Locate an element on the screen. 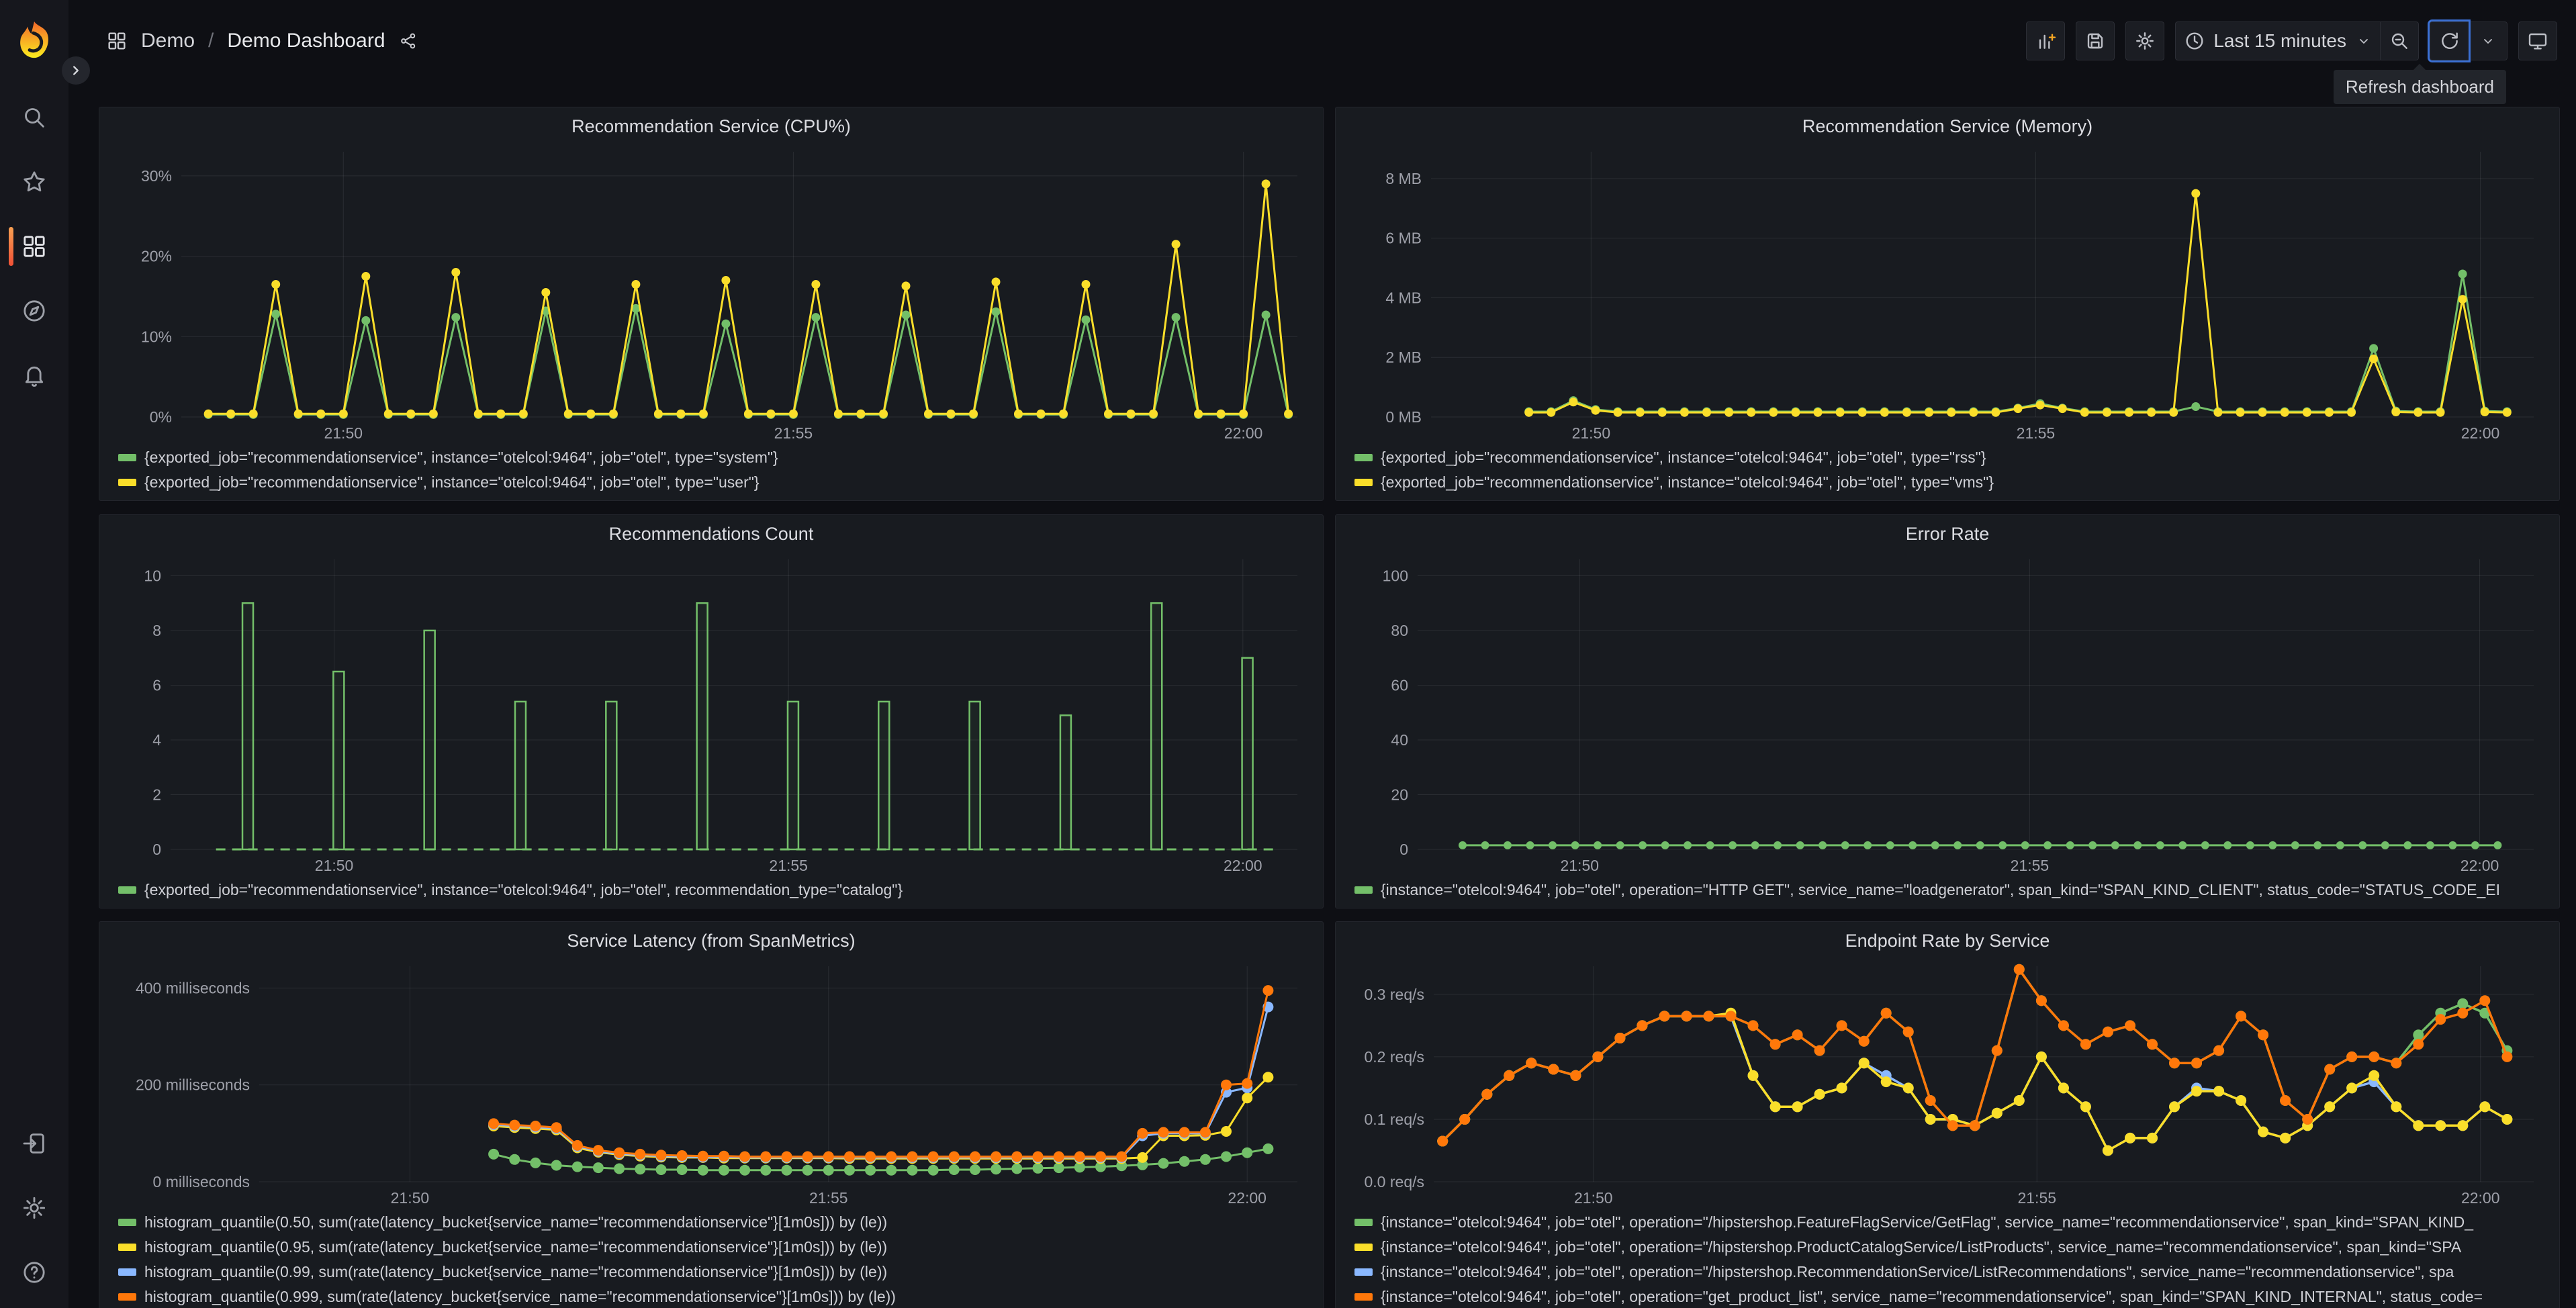  search-icon is located at coordinates (34, 118).